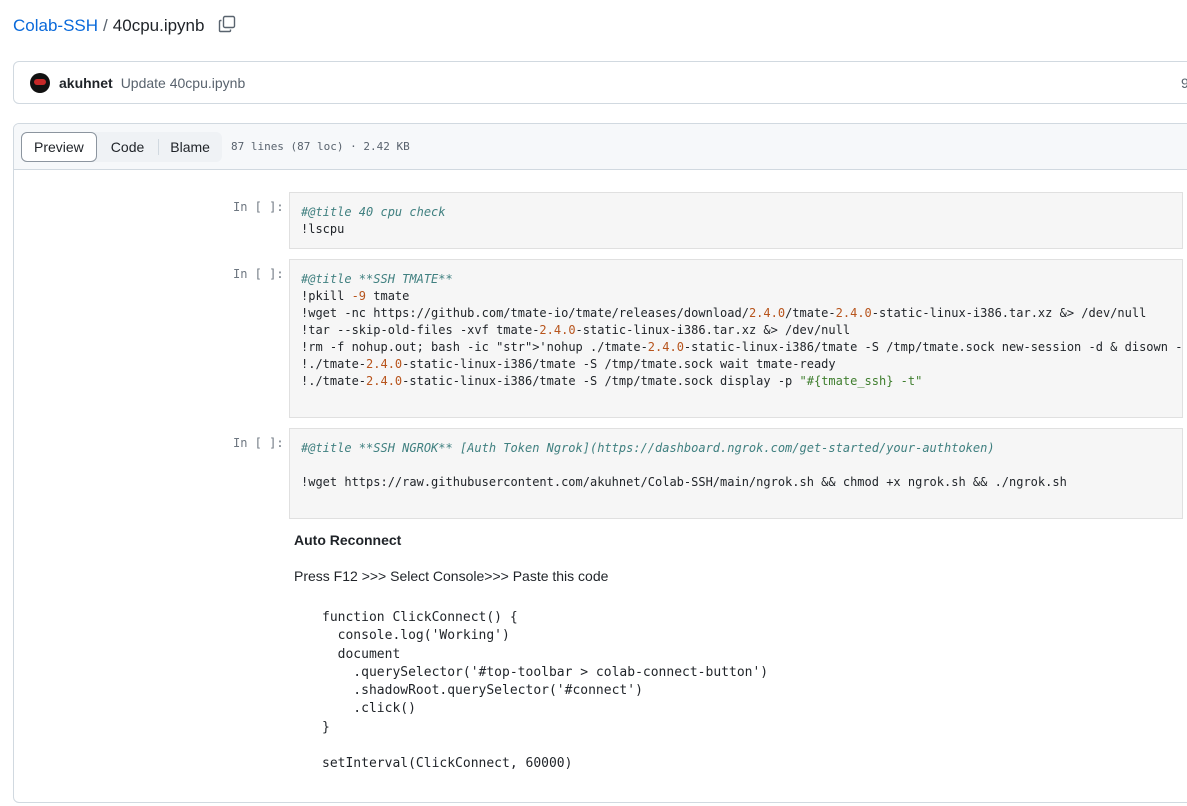  I want to click on latest-commit-bar: akuhnet Update 40cpu.ipynb 9, so click(600, 82).